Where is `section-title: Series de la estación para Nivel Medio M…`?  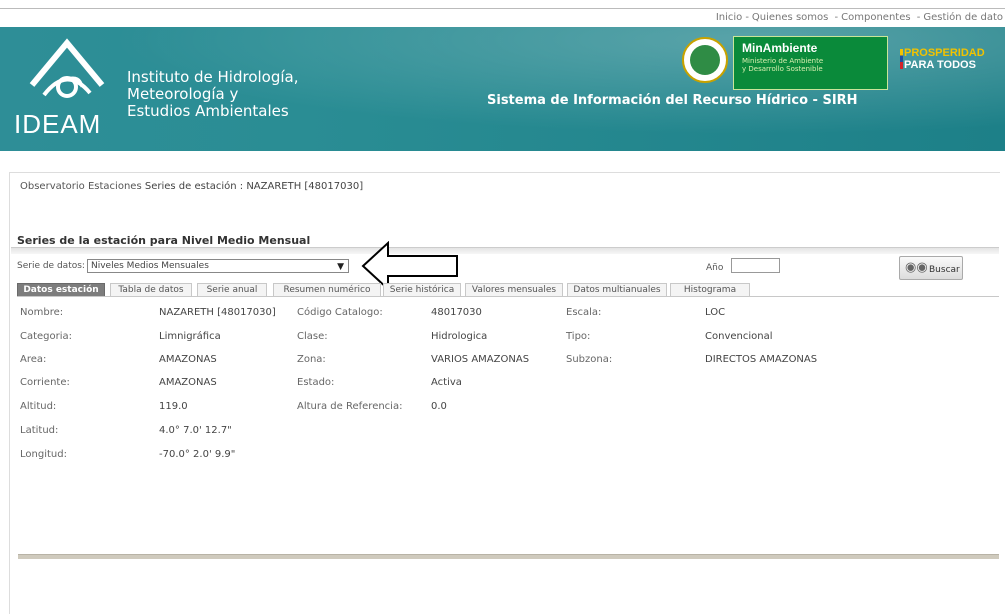
section-title: Series de la estación para Nivel Medio M… is located at coordinates (164, 240).